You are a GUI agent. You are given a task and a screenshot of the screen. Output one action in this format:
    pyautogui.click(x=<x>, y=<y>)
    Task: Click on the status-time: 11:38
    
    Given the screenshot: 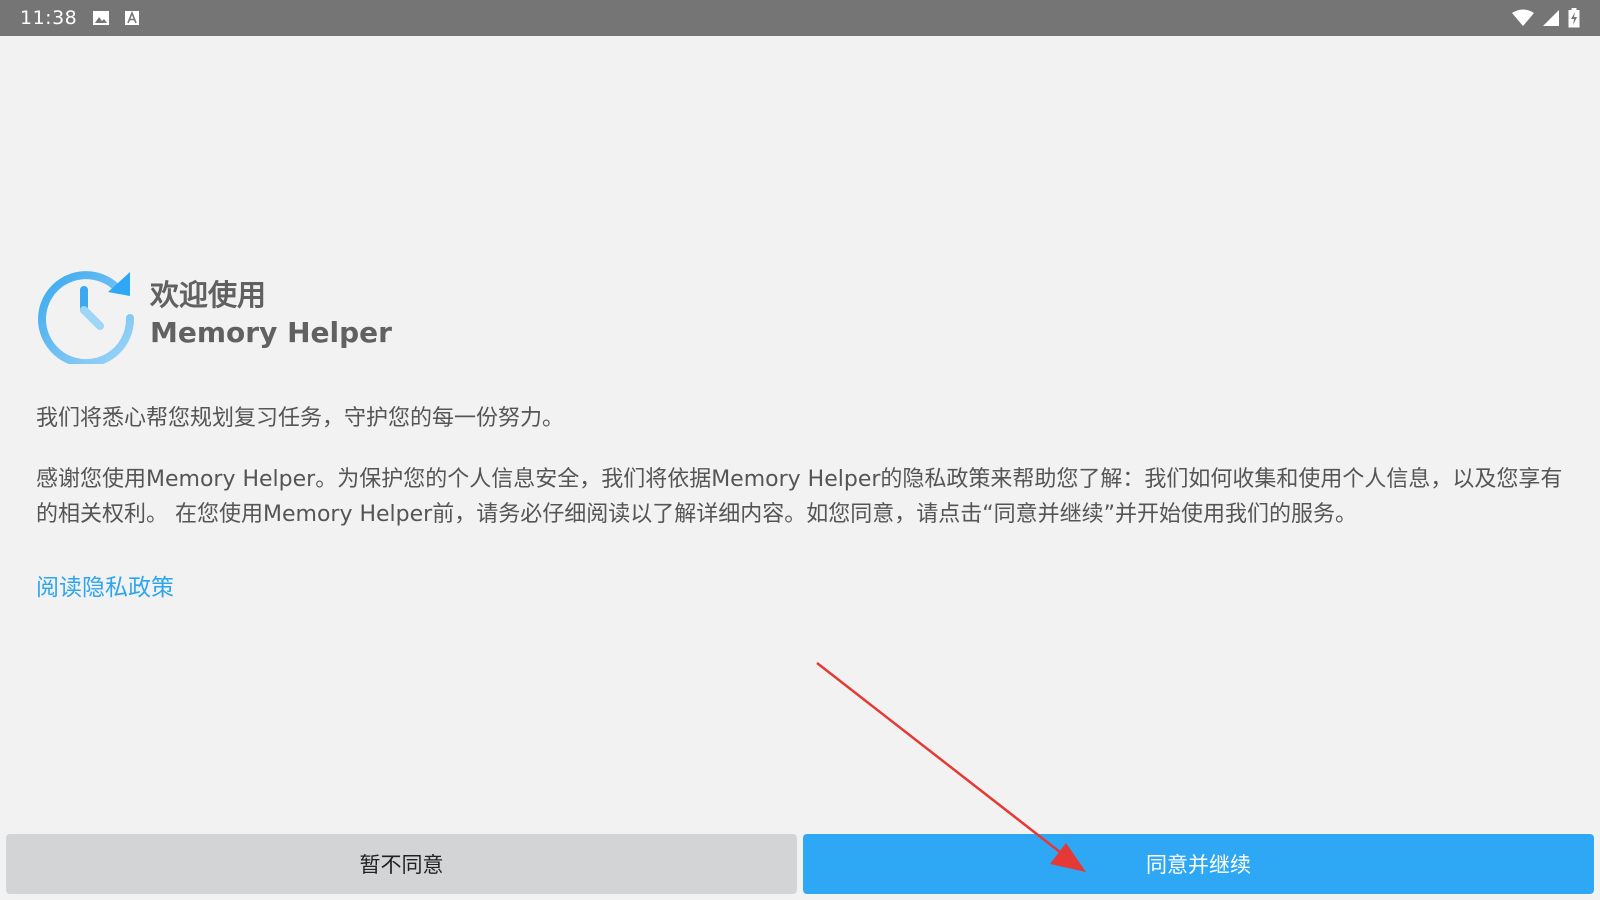 What is the action you would take?
    pyautogui.click(x=49, y=18)
    